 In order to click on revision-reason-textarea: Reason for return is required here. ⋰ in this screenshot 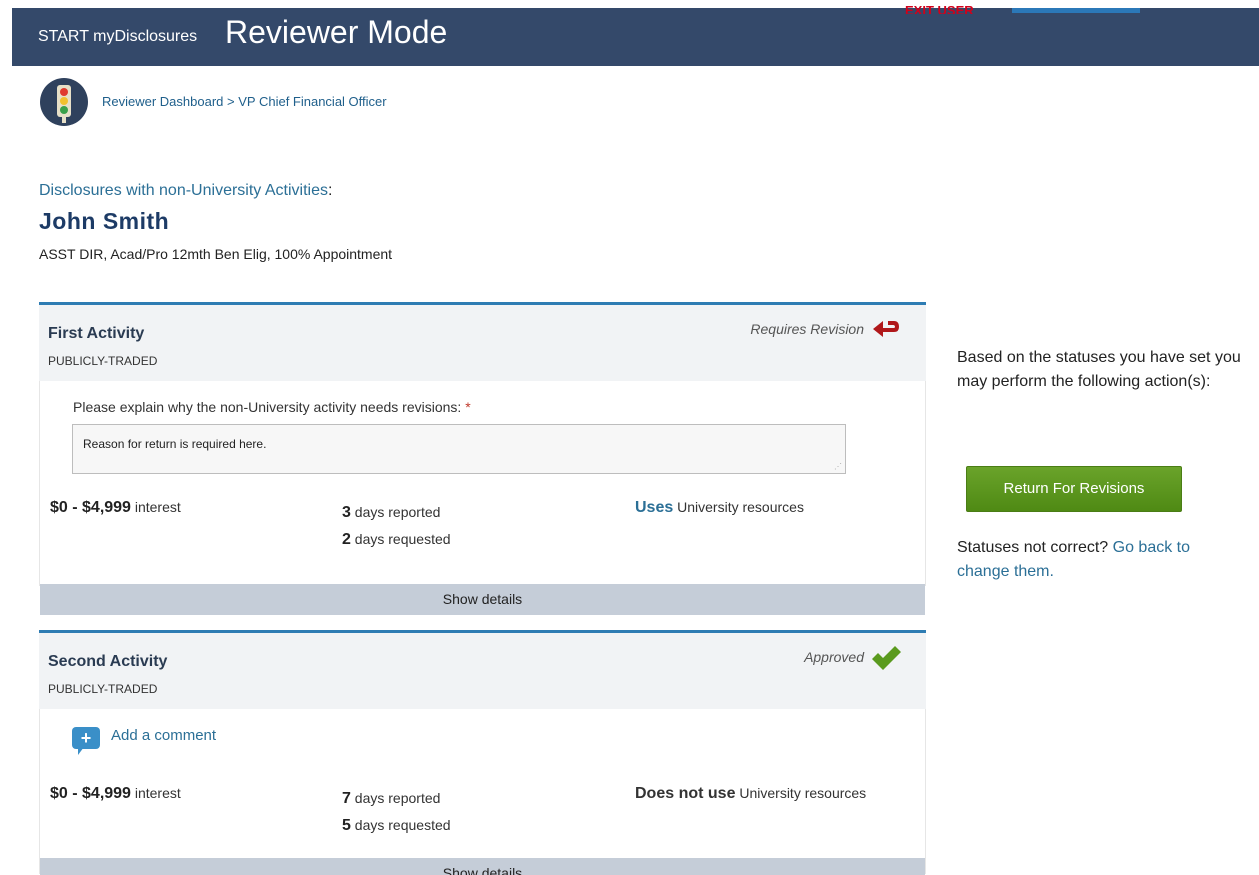, I will do `click(459, 449)`.